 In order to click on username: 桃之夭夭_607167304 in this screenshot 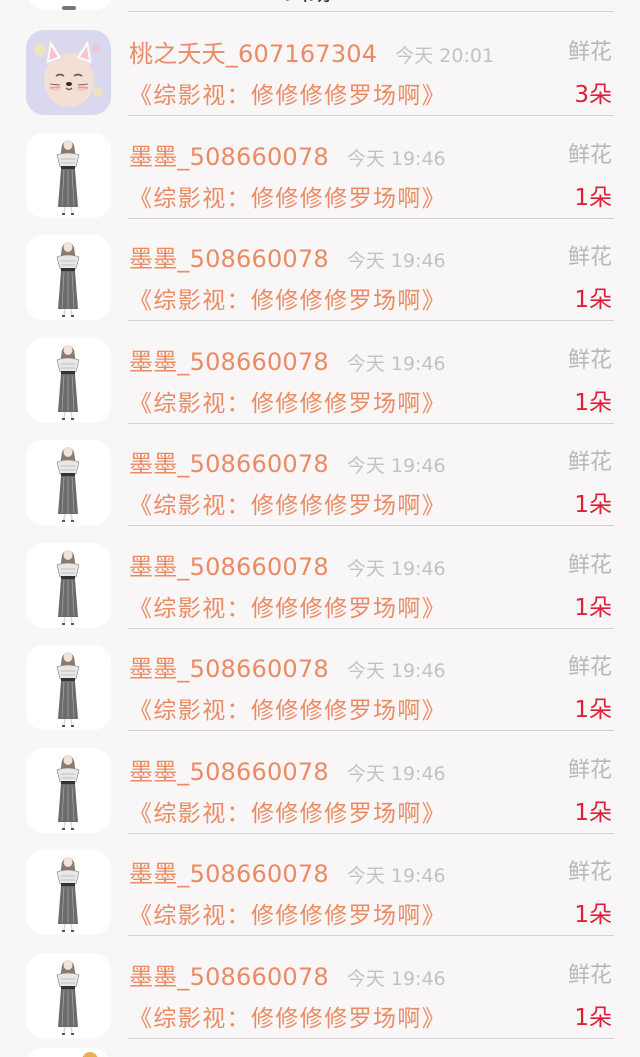, I will do `click(253, 51)`.